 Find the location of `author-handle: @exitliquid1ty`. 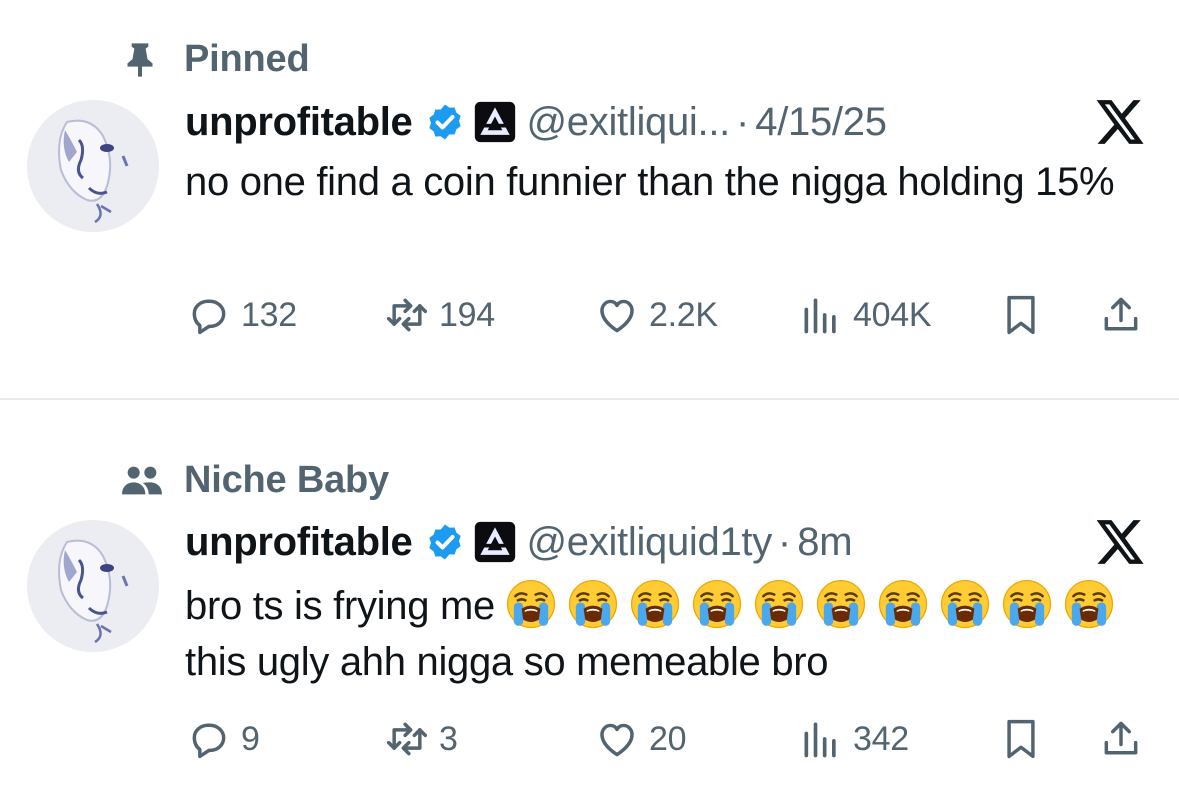

author-handle: @exitliquid1ty is located at coordinates (650, 542).